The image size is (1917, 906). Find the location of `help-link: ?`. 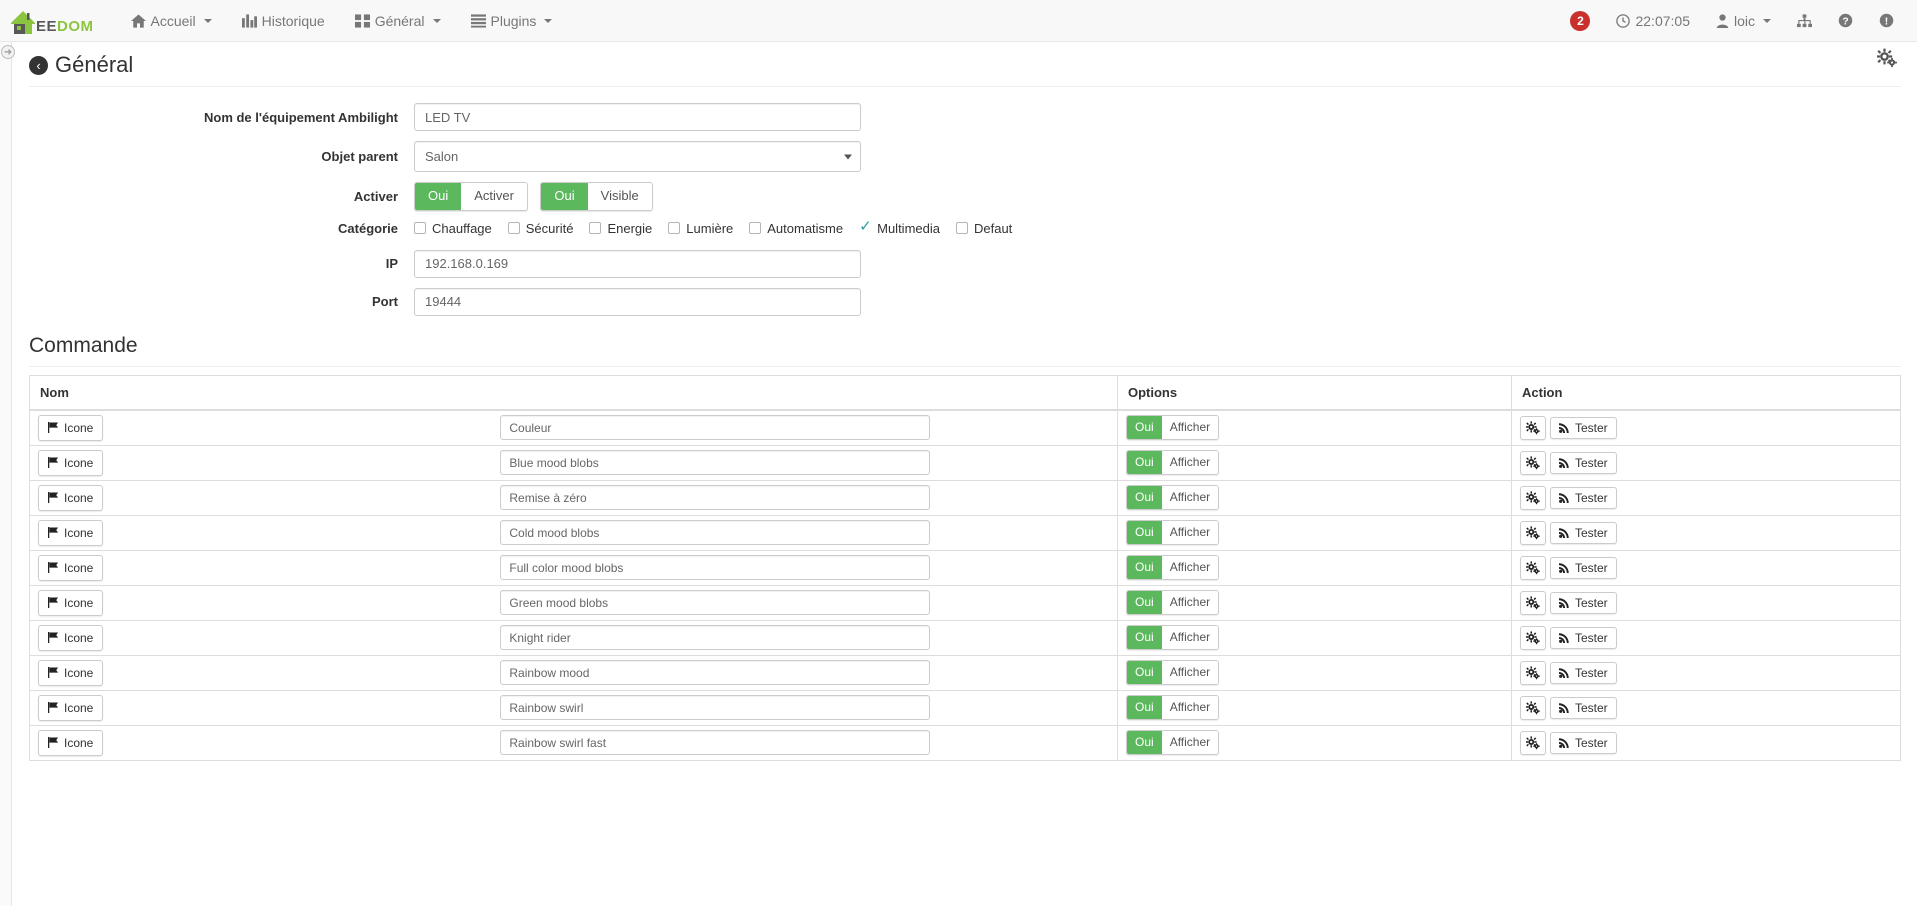

help-link: ? is located at coordinates (1845, 21).